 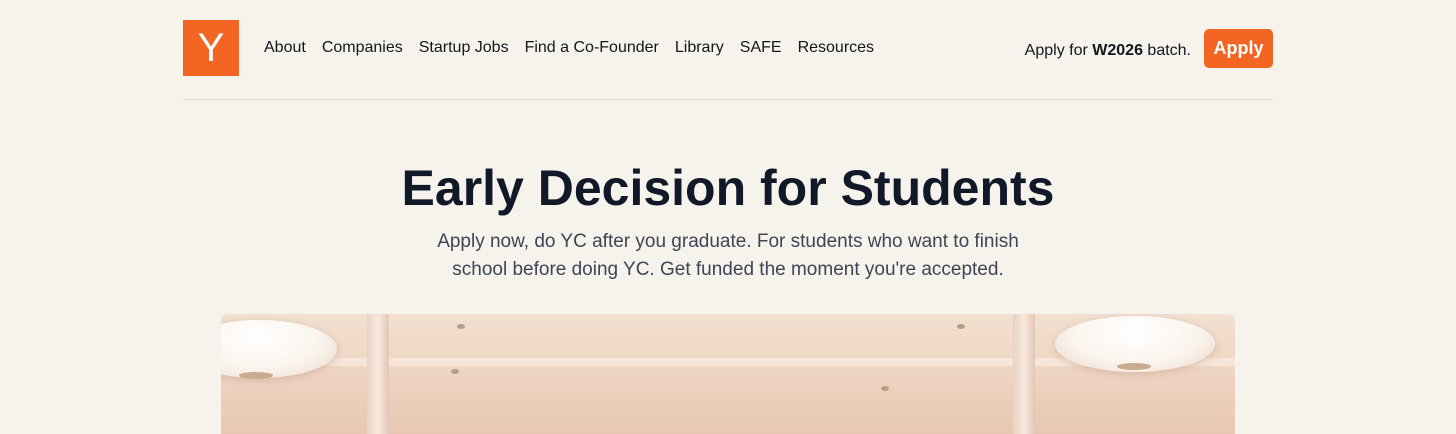 I want to click on nav-link-about: About, so click(x=285, y=48).